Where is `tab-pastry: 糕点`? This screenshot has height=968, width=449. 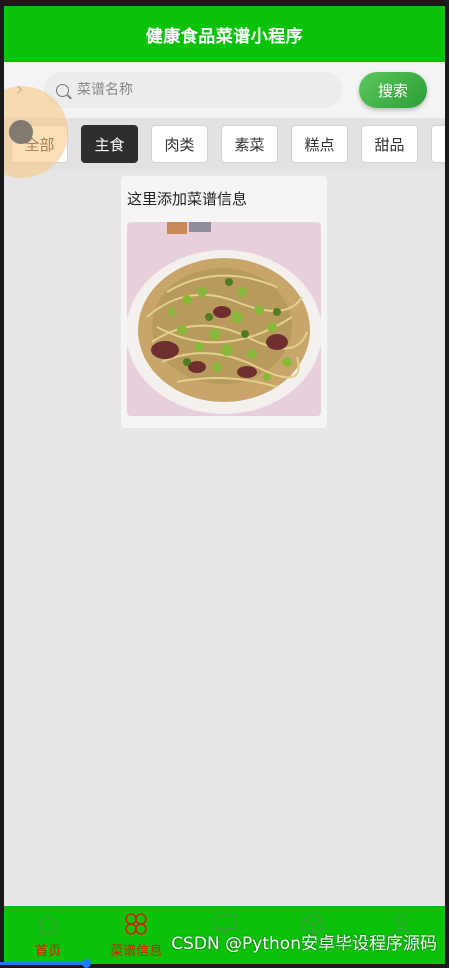
tab-pastry: 糕点 is located at coordinates (319, 144).